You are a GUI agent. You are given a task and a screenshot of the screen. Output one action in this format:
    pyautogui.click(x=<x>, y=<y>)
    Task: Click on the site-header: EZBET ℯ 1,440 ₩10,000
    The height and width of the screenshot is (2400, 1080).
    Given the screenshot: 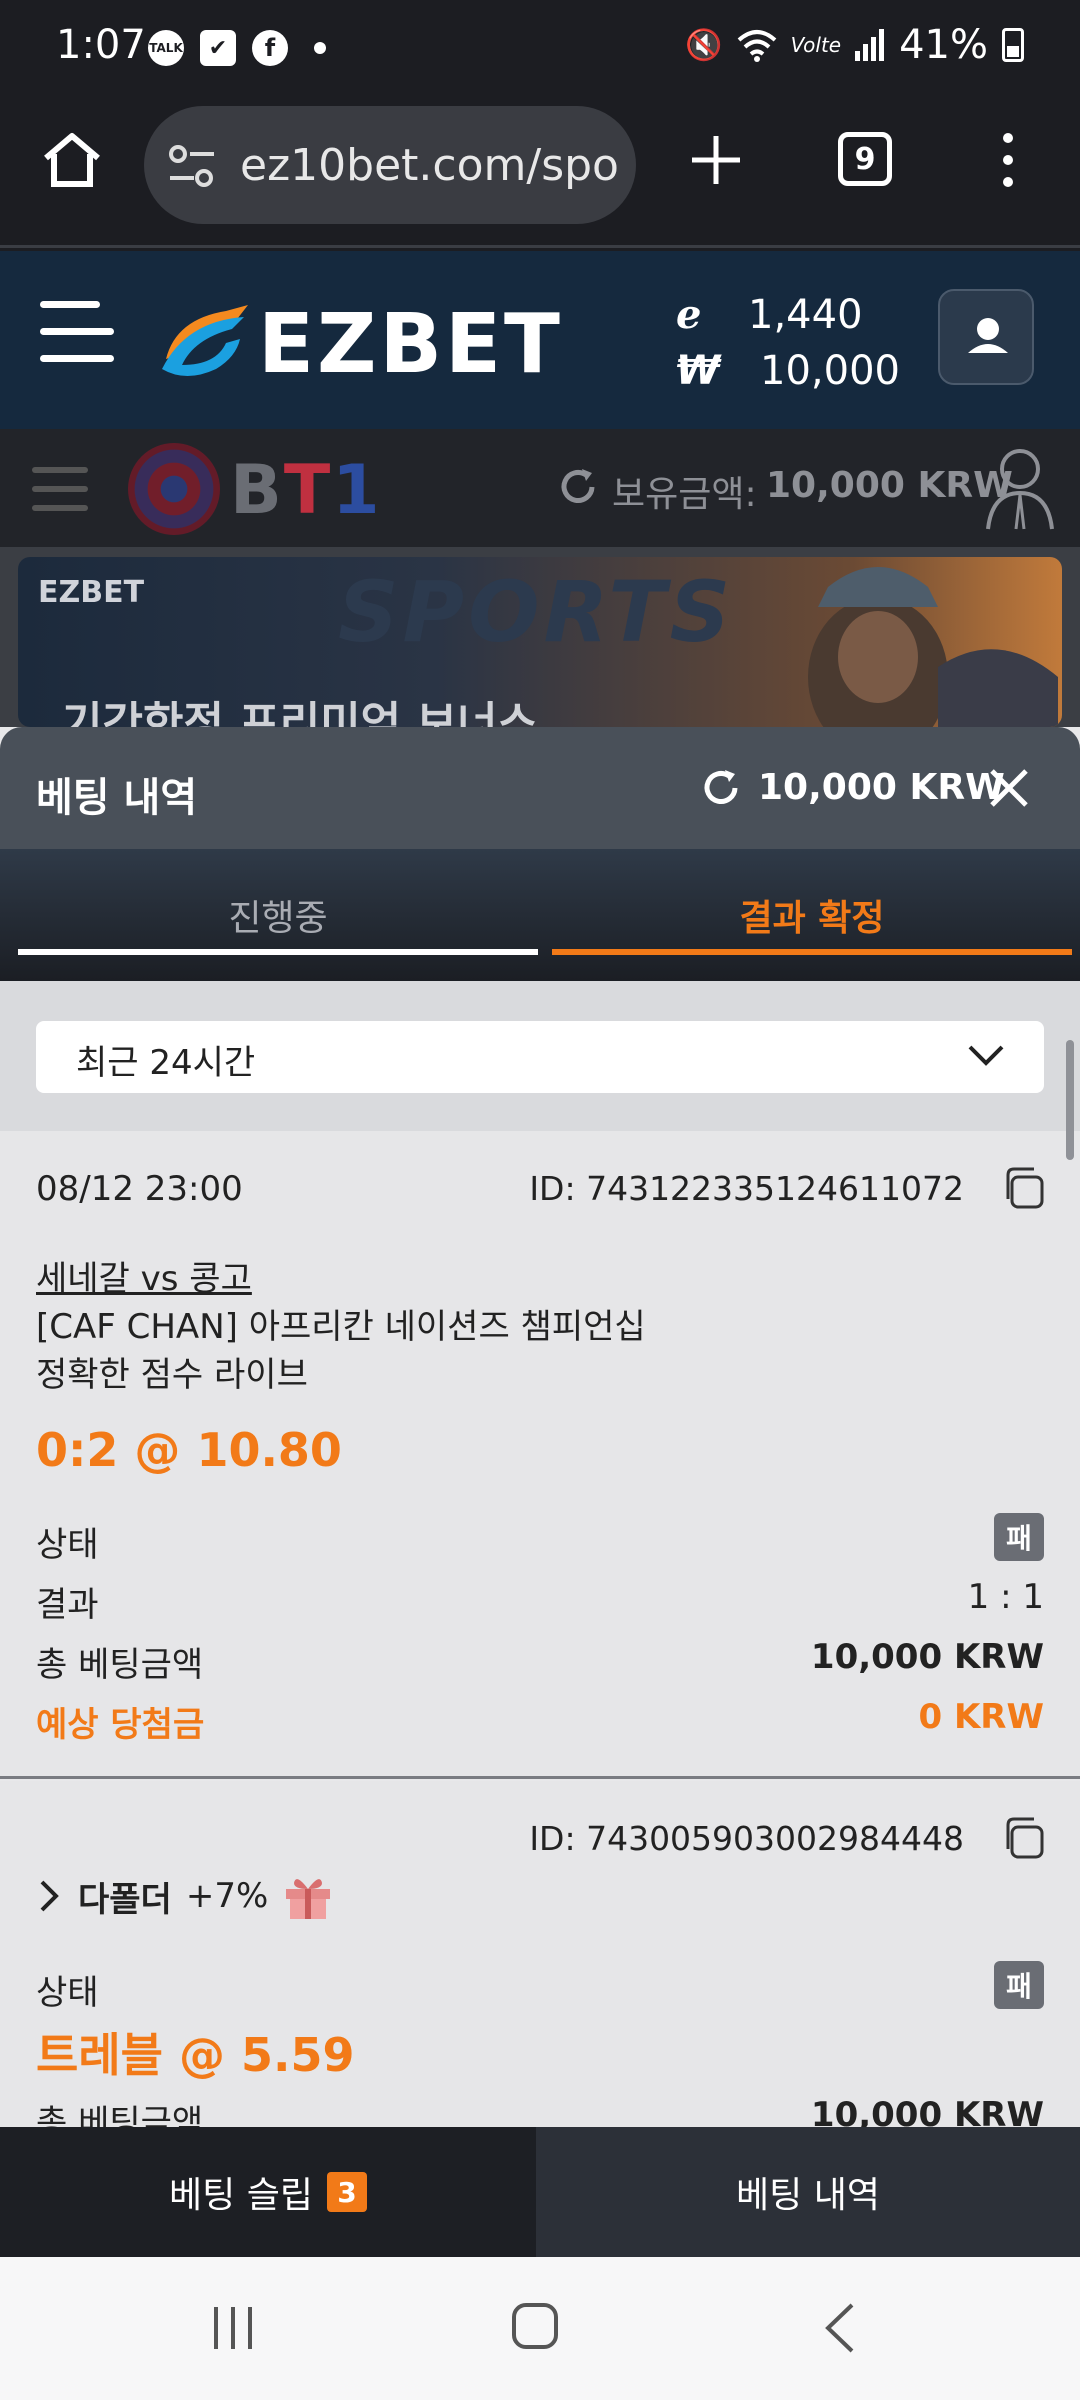 What is the action you would take?
    pyautogui.click(x=540, y=340)
    